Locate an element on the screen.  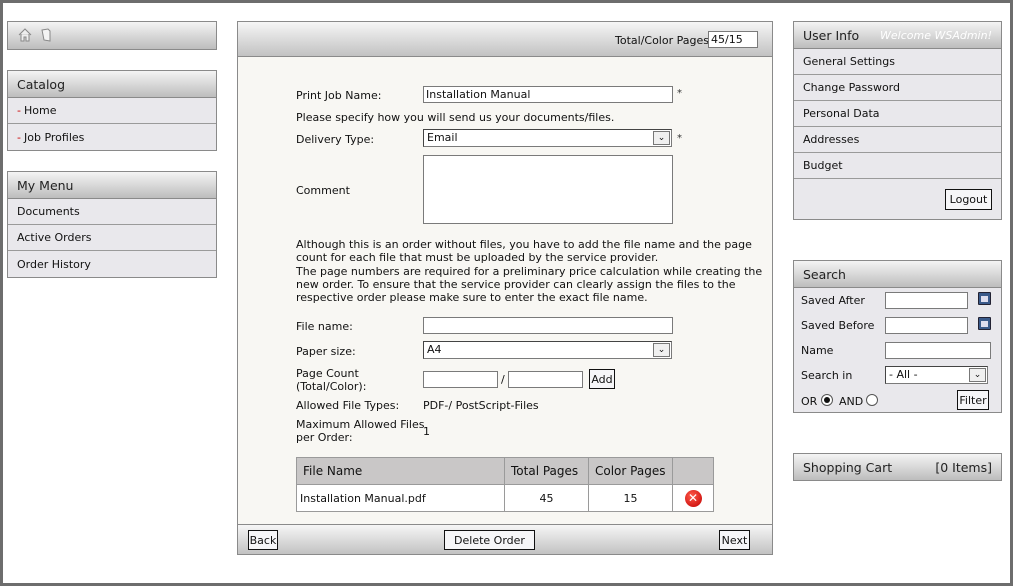
cell-file-name: Installation Manual.pdf is located at coordinates (400, 498).